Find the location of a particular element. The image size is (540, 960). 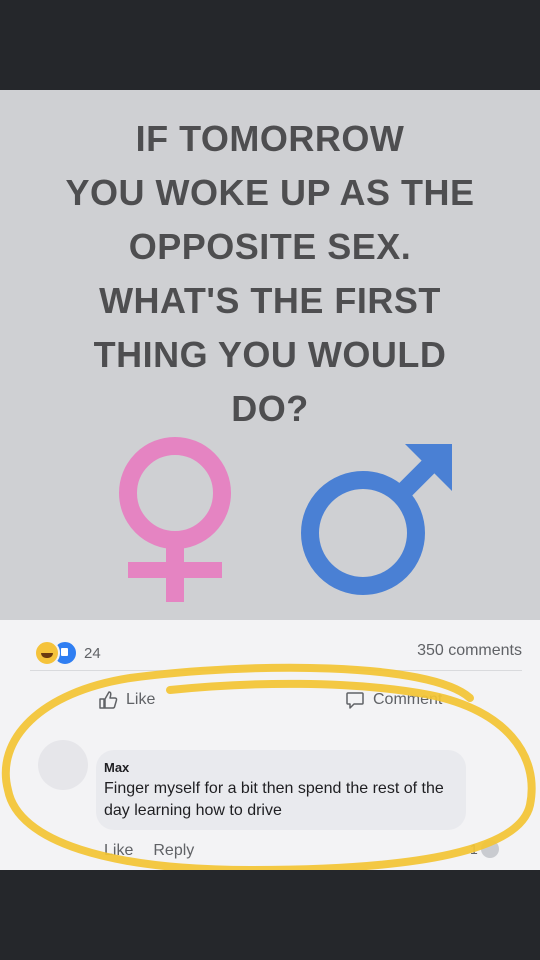

comment-reply-link: Reply is located at coordinates (173, 851).